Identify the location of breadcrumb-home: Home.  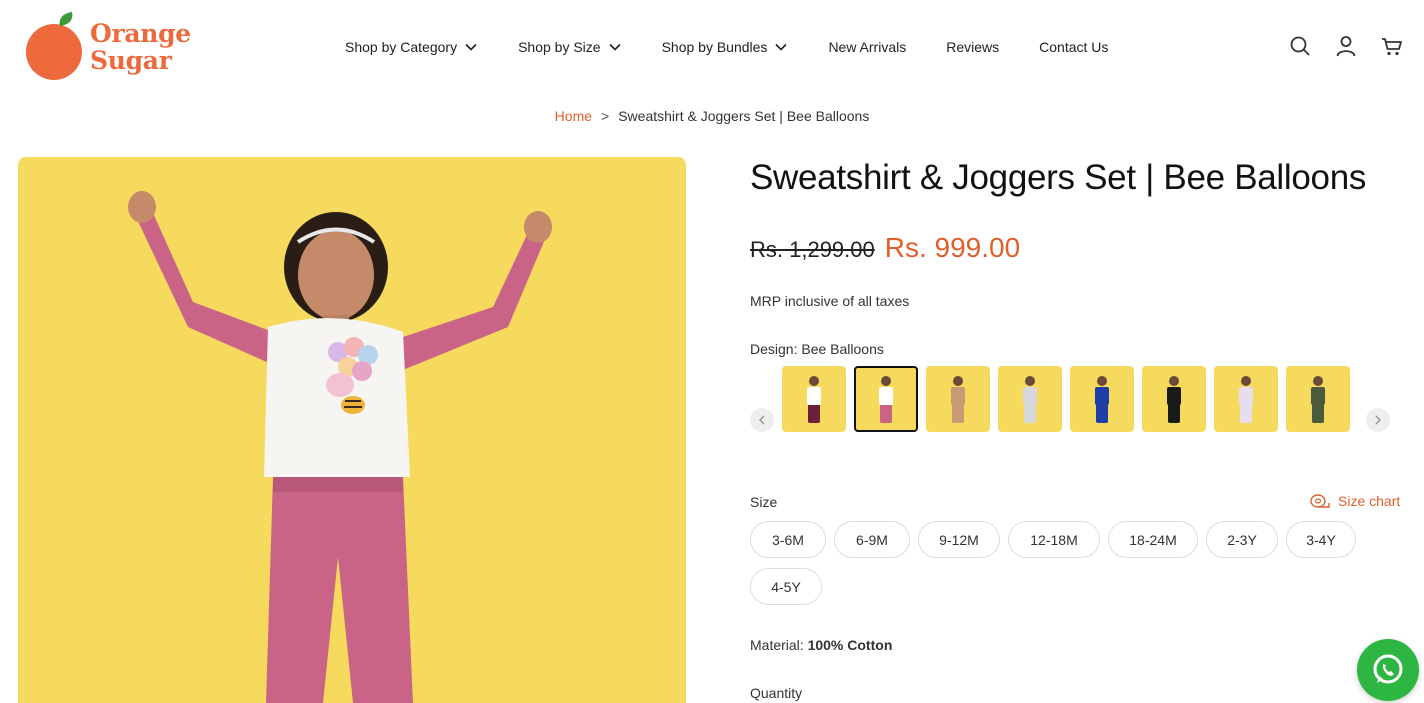
(573, 116).